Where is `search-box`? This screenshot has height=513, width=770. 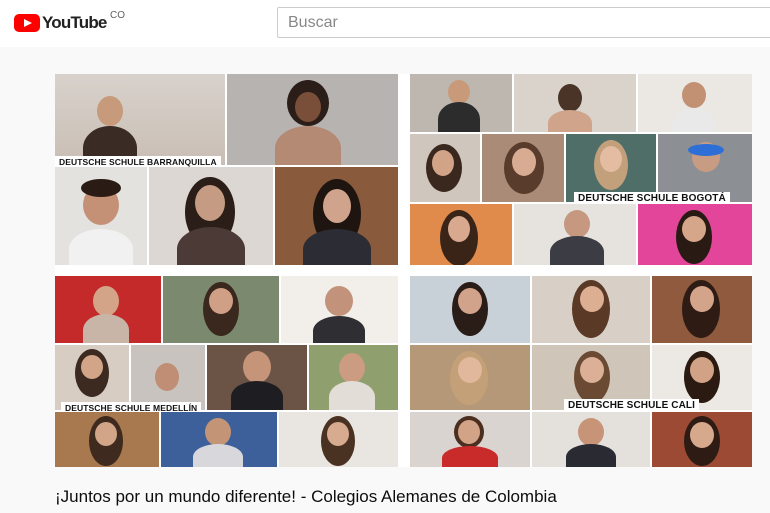 search-box is located at coordinates (523, 22).